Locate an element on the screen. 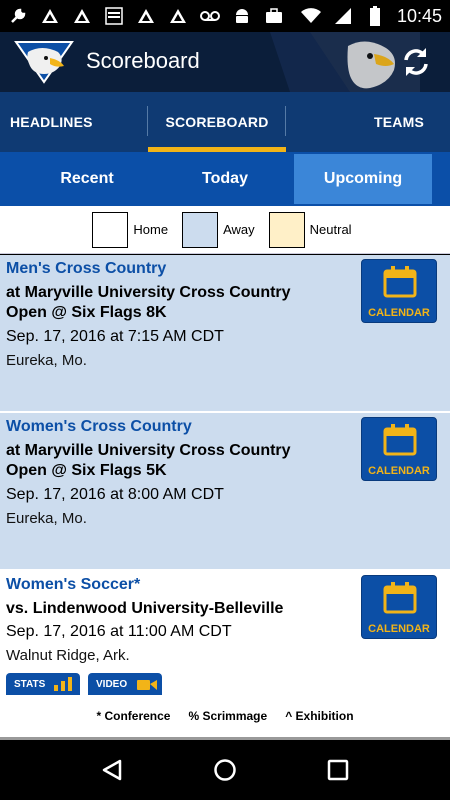 The height and width of the screenshot is (800, 450). subtab-upcoming: Upcoming is located at coordinates (363, 179).